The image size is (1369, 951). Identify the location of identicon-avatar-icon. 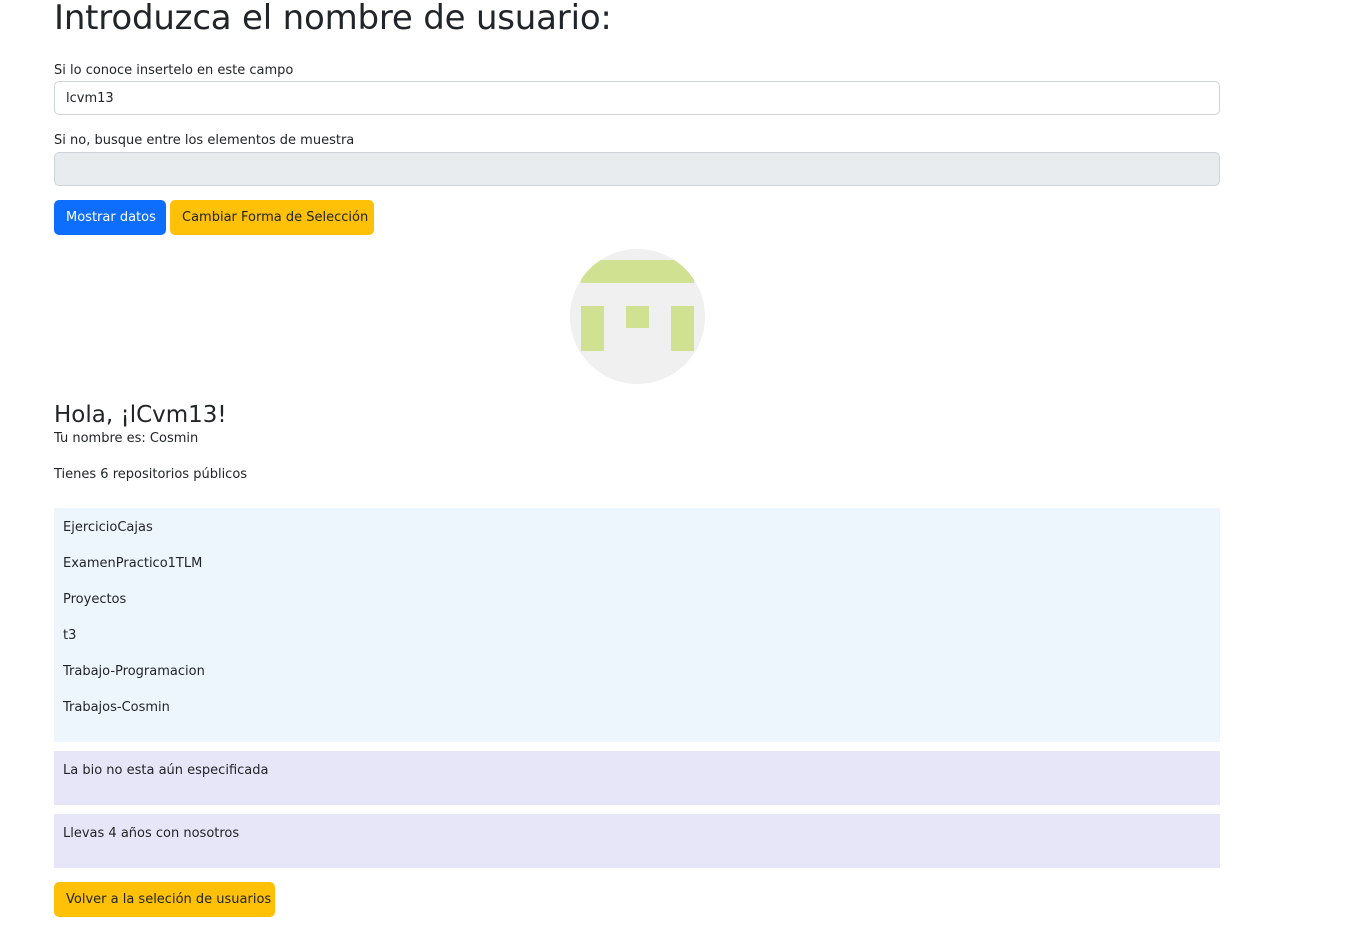
(637, 316).